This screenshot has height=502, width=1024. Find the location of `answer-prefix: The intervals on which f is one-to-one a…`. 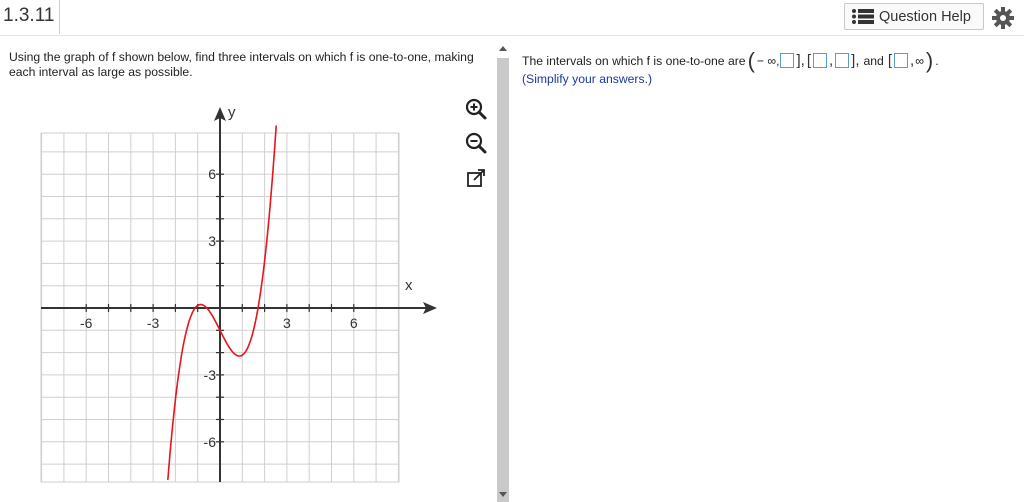

answer-prefix: The intervals on which f is one-to-one a… is located at coordinates (634, 60).